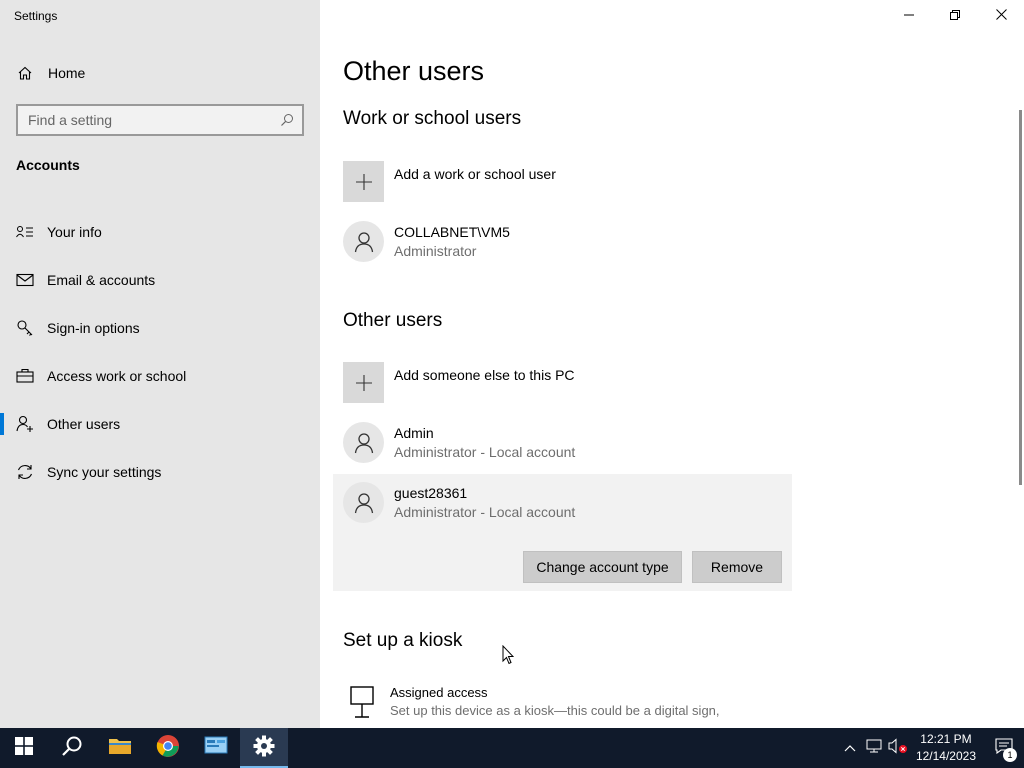 The image size is (1024, 768). Describe the element at coordinates (567, 384) in the screenshot. I see `add-someone-else-button: Add someone else to this PC` at that location.